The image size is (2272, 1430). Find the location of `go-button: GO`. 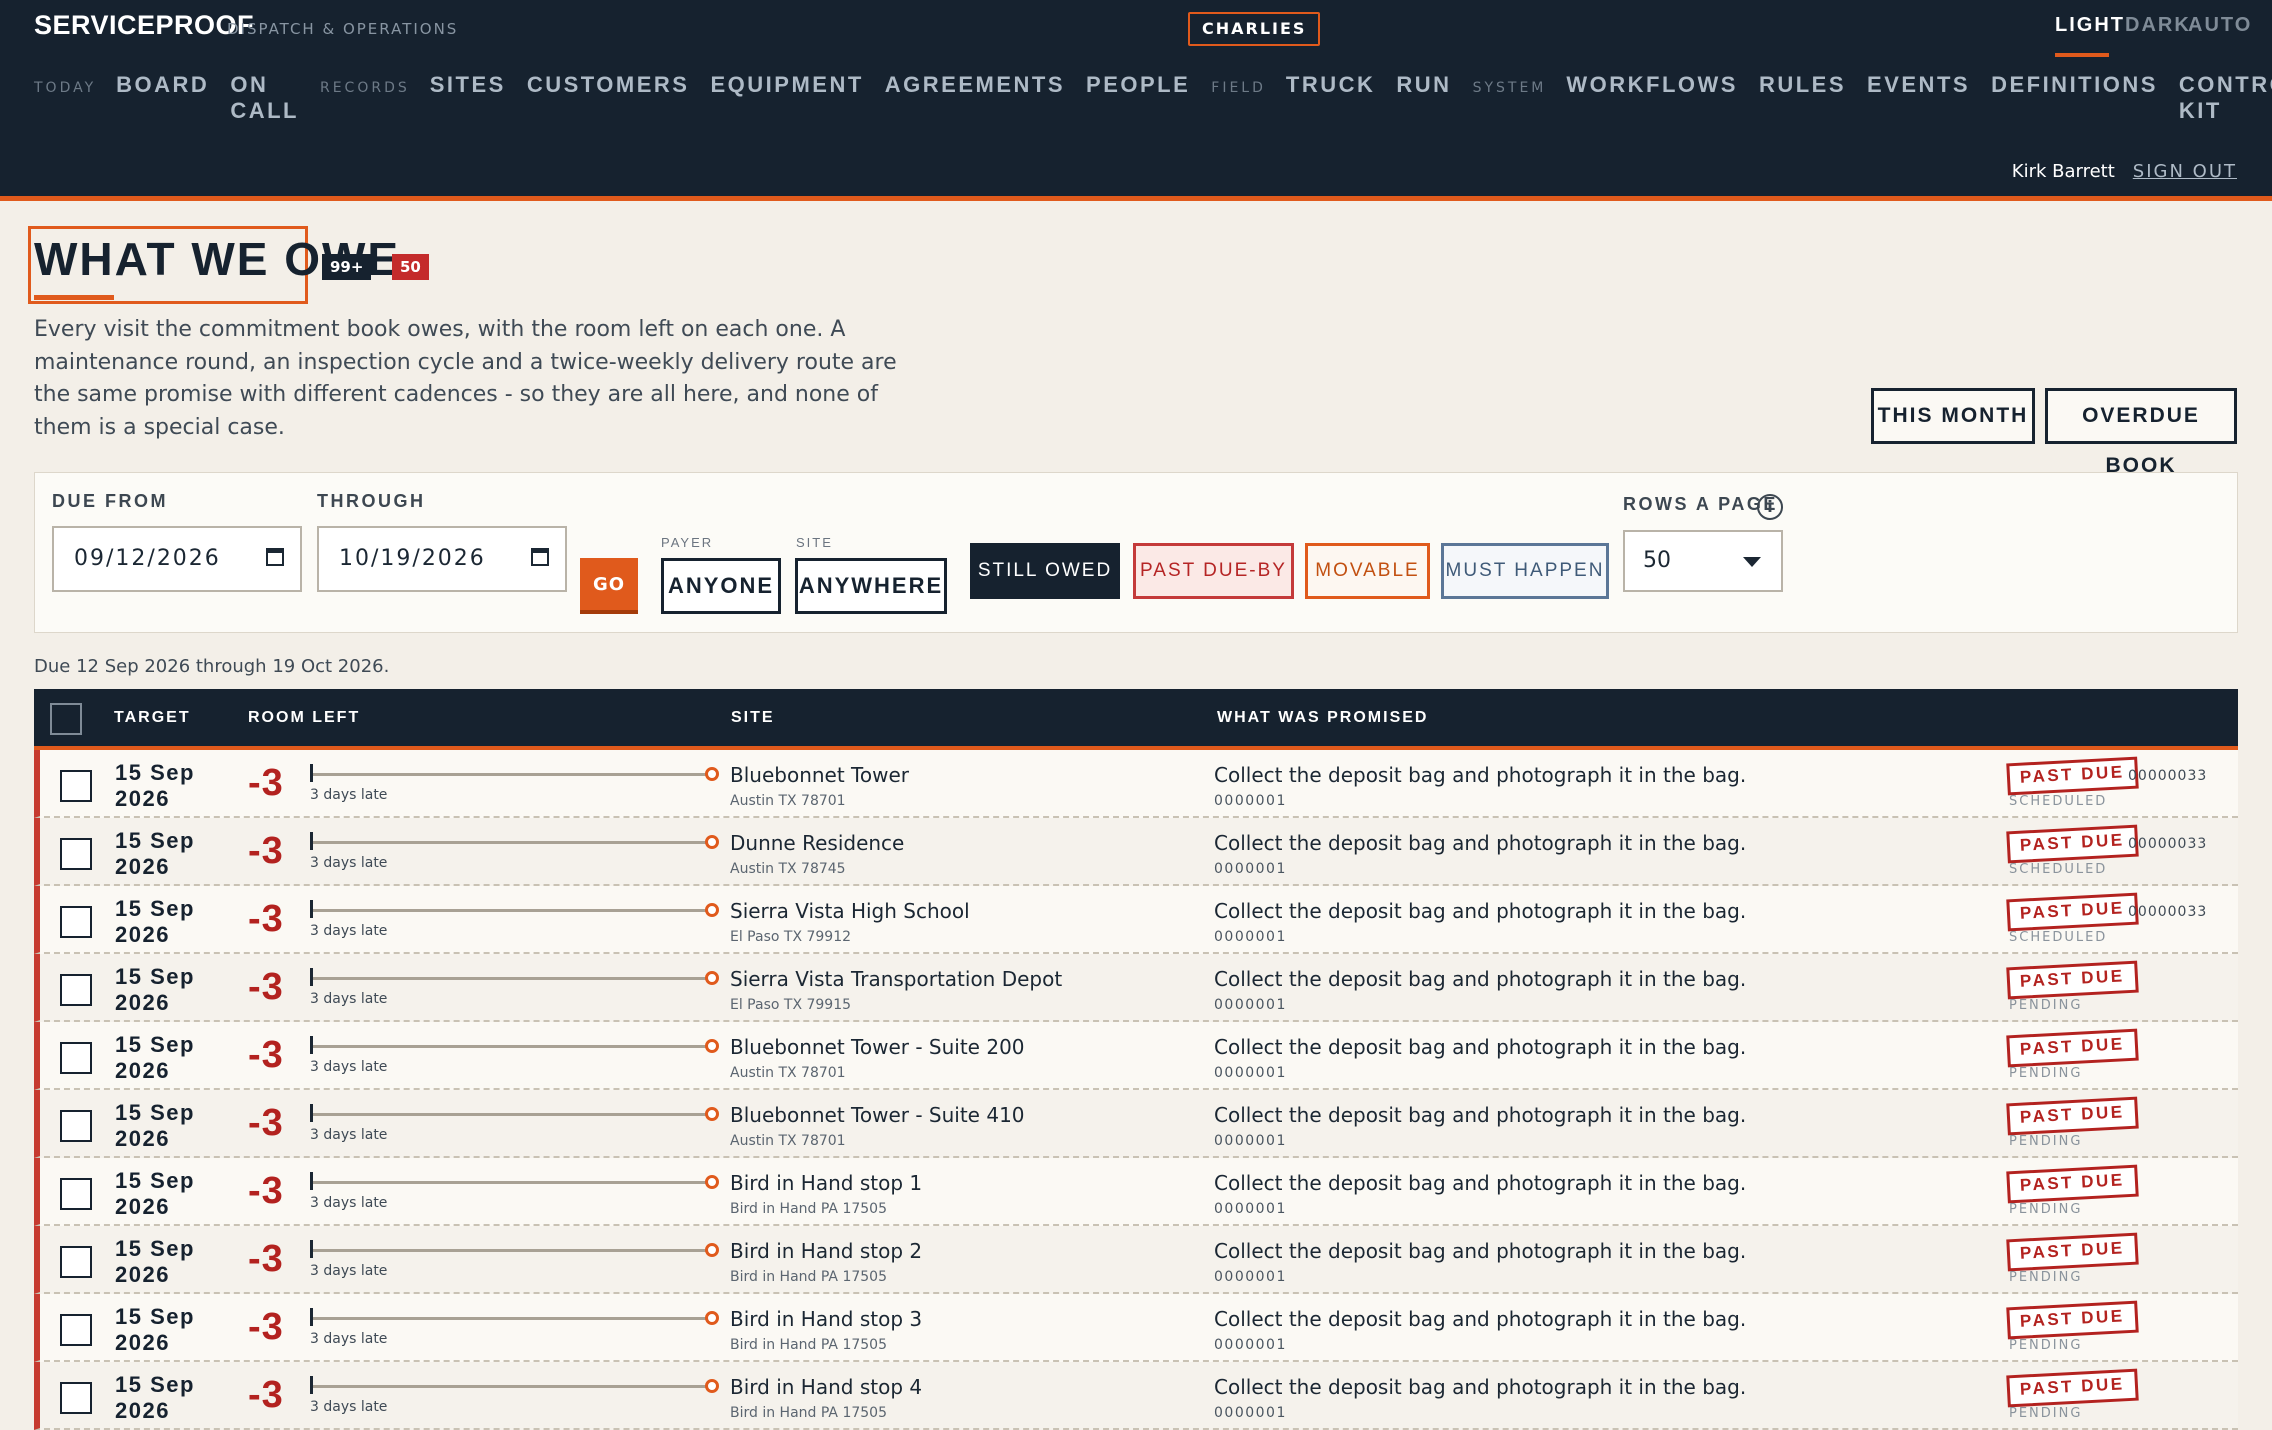

go-button: GO is located at coordinates (609, 586).